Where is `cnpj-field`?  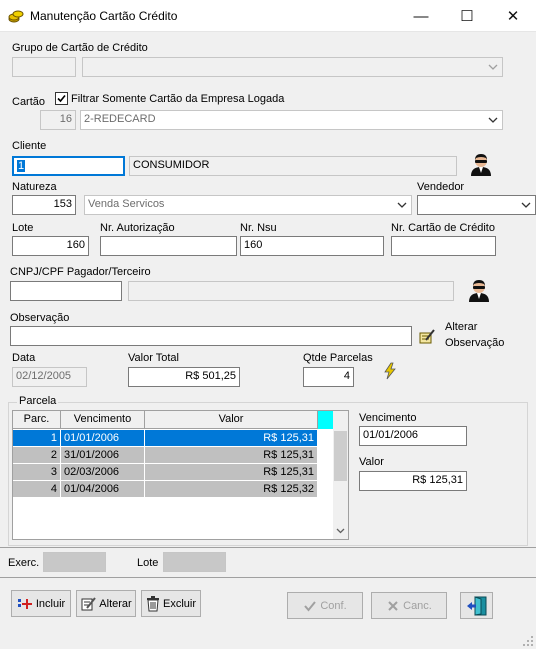 cnpj-field is located at coordinates (66, 291).